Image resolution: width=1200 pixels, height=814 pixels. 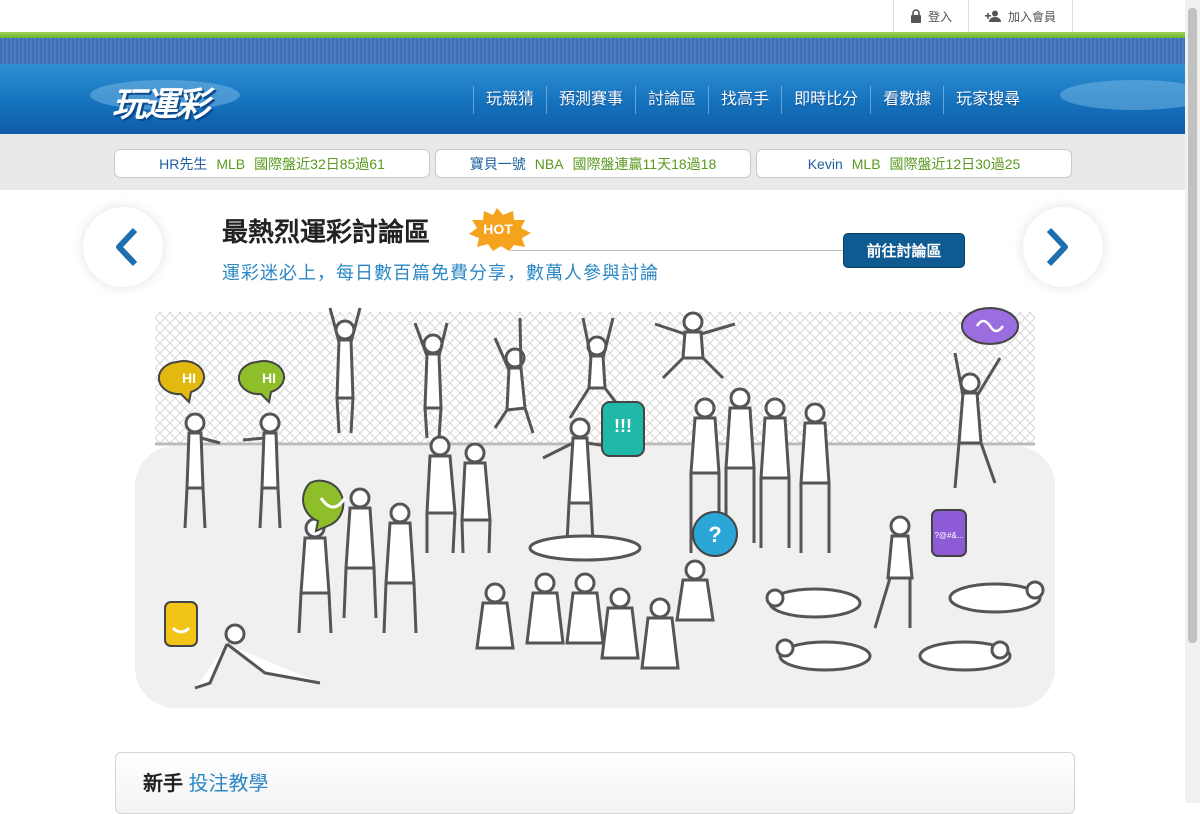 I want to click on login-label: 登入, so click(x=939, y=16).